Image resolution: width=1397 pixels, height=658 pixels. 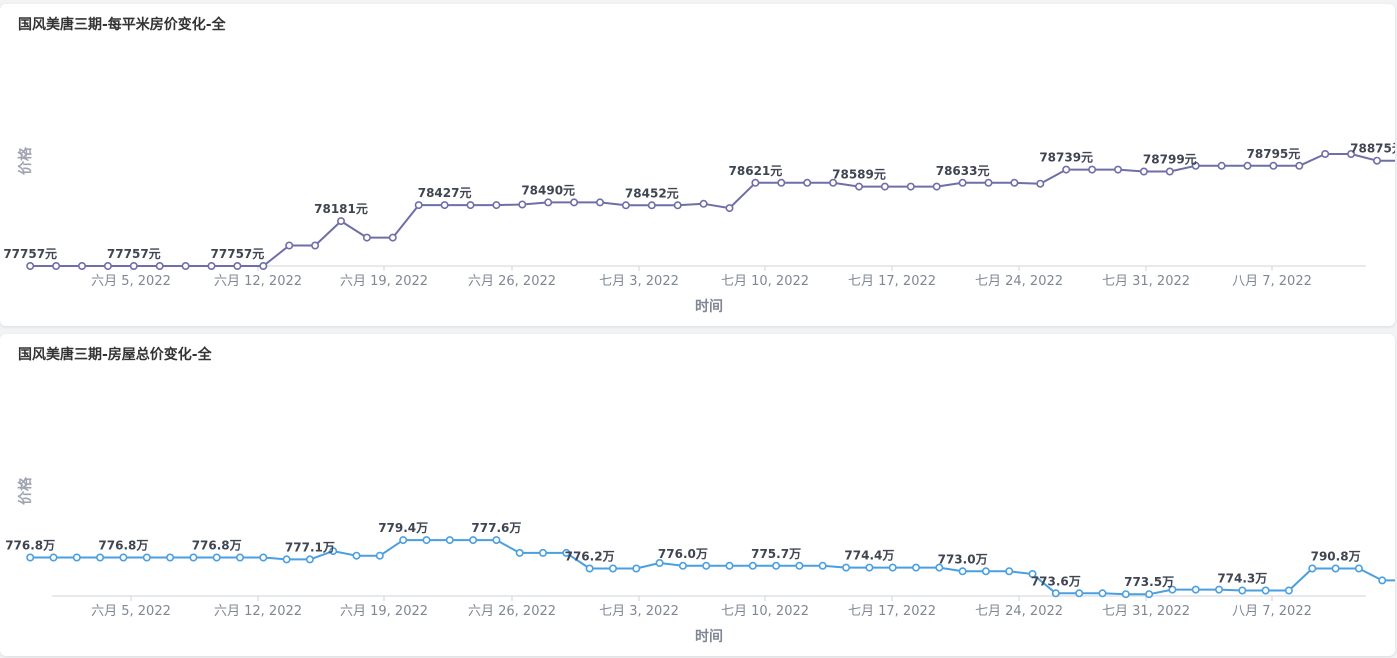 I want to click on data-label: 775.7万, so click(x=776, y=554).